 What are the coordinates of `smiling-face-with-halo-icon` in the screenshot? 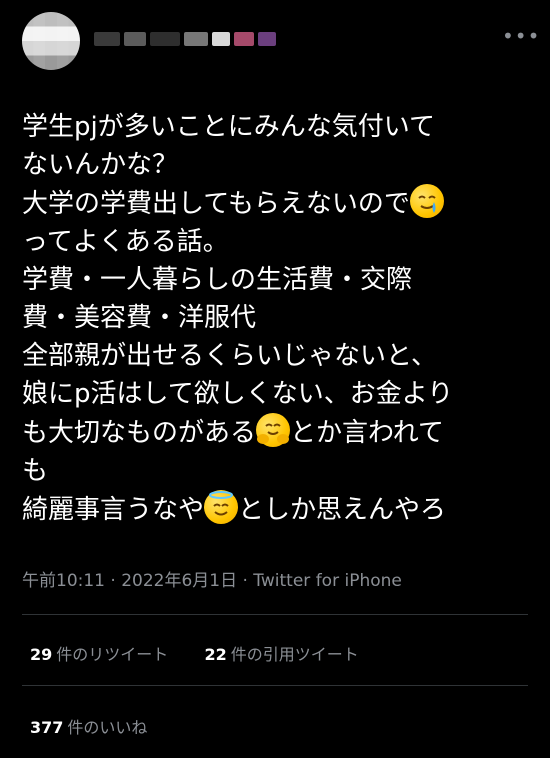 It's located at (221, 507).